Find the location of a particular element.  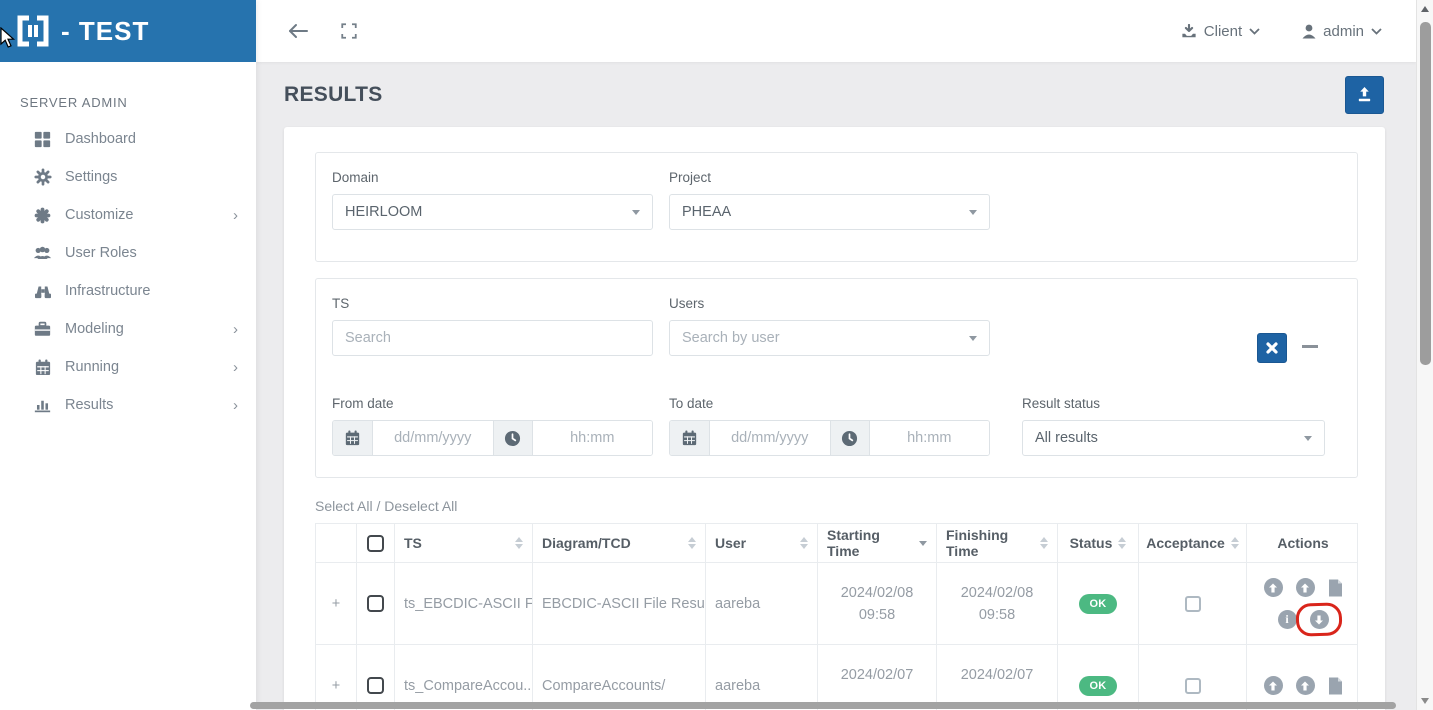

cell-status: OK is located at coordinates (1098, 677).